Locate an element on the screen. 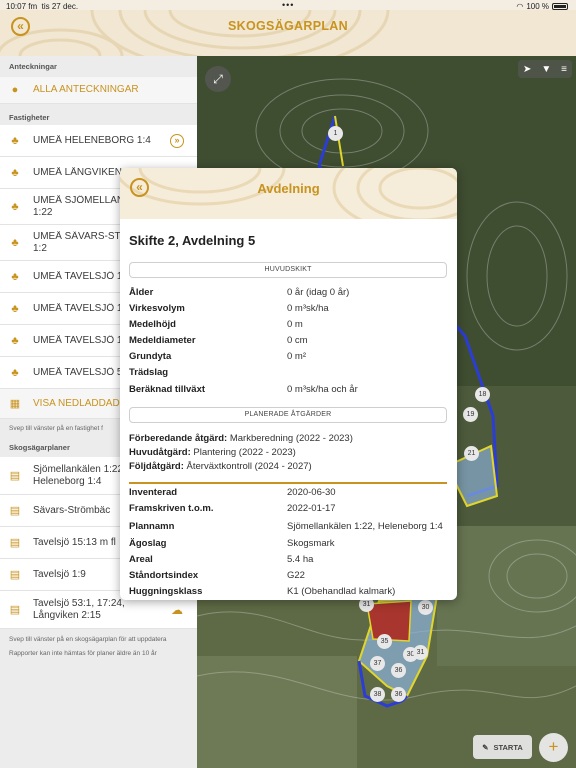  route-icon: ✎ is located at coordinates (485, 747).